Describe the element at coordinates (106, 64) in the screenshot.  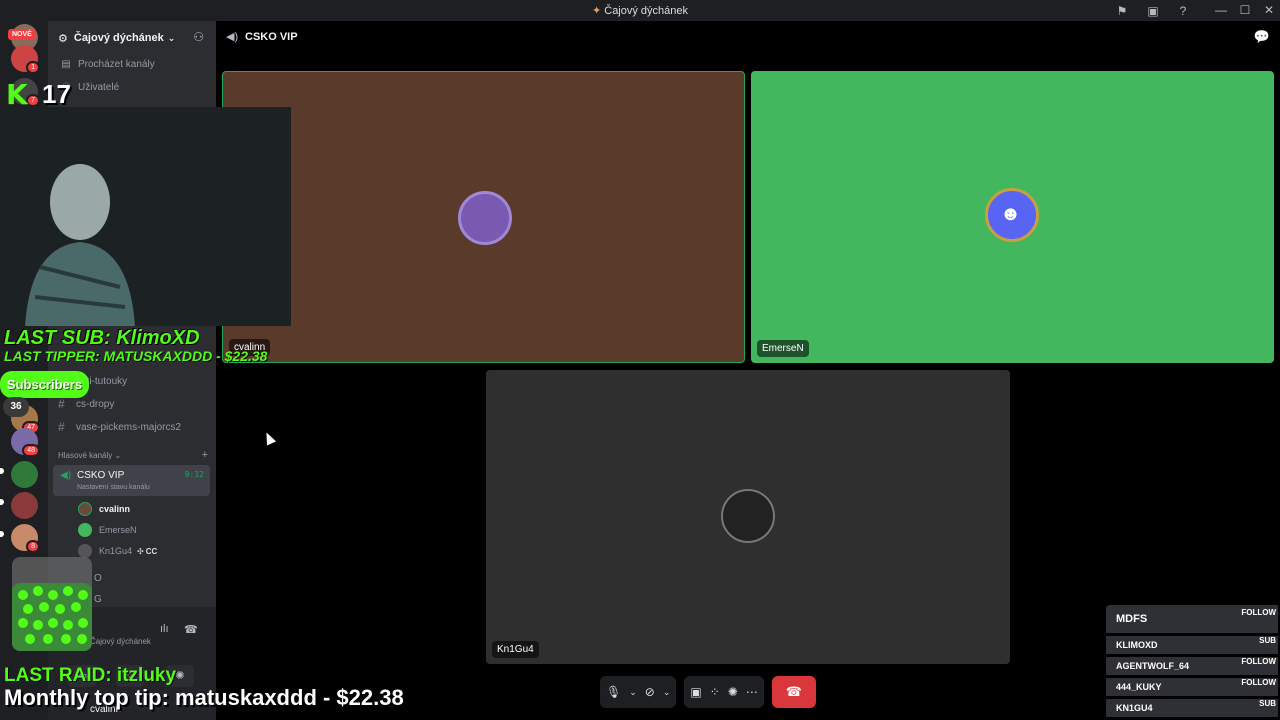
I see `browse-channels: ▤ Procházet kanály` at that location.